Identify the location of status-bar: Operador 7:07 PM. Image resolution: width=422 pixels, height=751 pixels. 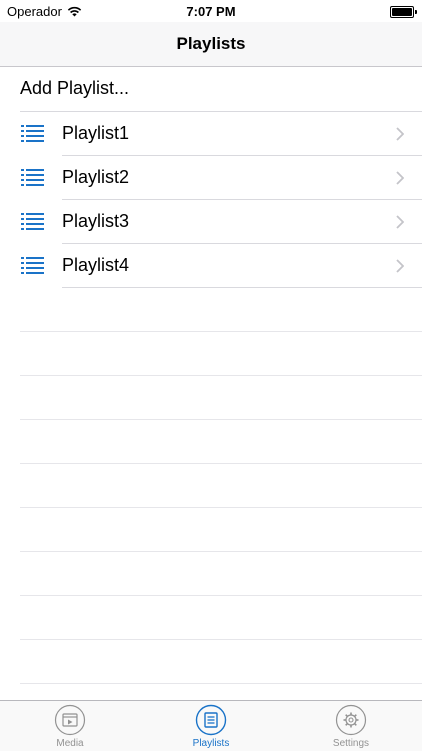
(211, 11).